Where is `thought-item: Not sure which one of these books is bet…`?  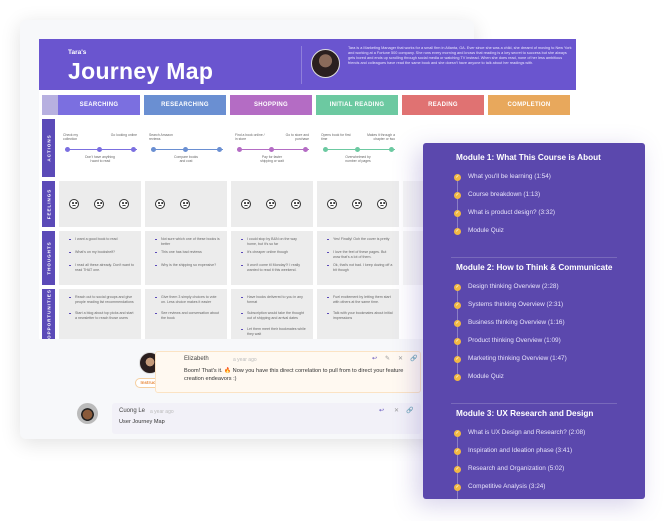
thought-item: Not sure which one of these books is bet… is located at coordinates (188, 241).